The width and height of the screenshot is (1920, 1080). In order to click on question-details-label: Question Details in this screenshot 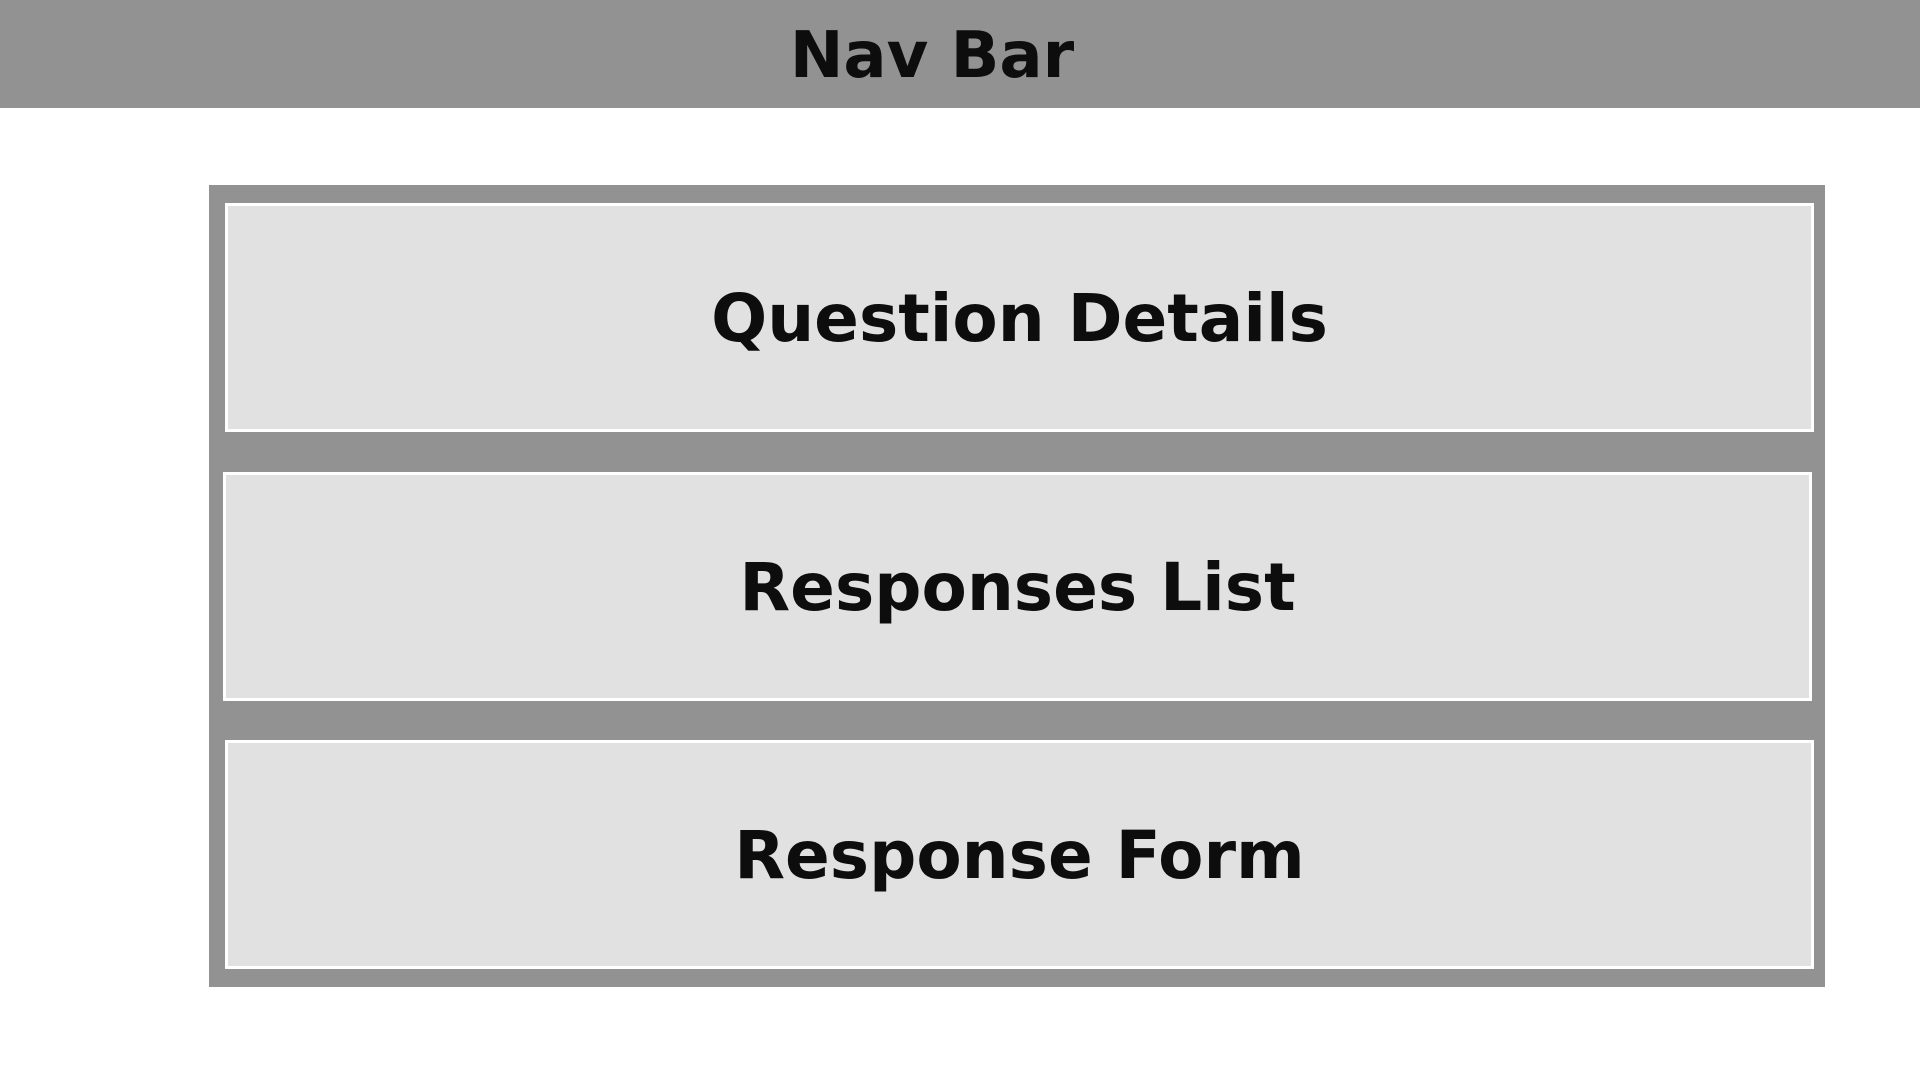, I will do `click(1019, 318)`.